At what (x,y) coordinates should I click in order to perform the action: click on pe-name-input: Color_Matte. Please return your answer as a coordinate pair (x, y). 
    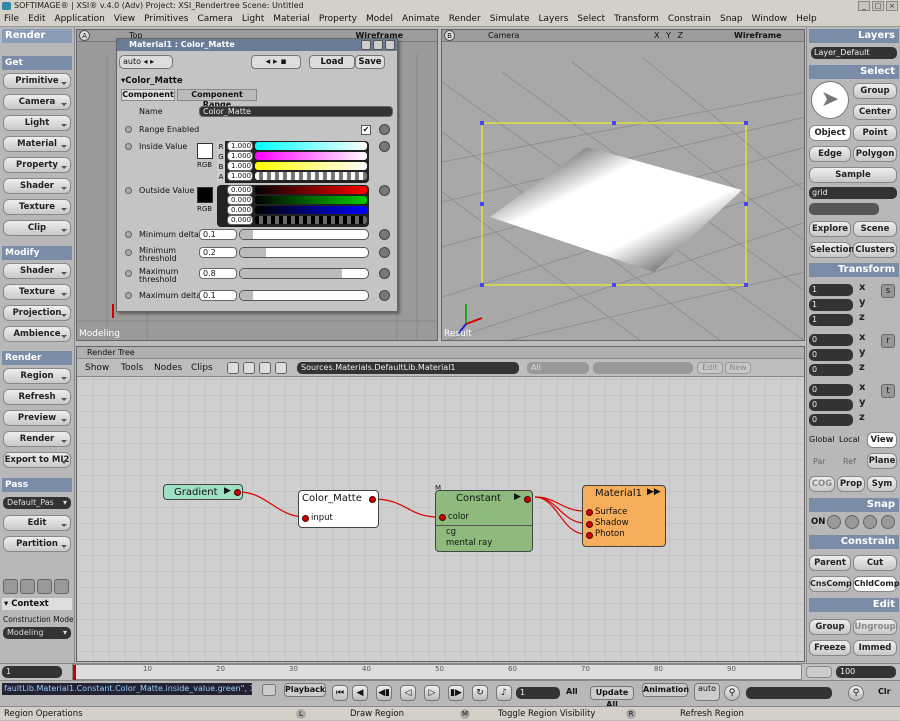
    Looking at the image, I should click on (296, 111).